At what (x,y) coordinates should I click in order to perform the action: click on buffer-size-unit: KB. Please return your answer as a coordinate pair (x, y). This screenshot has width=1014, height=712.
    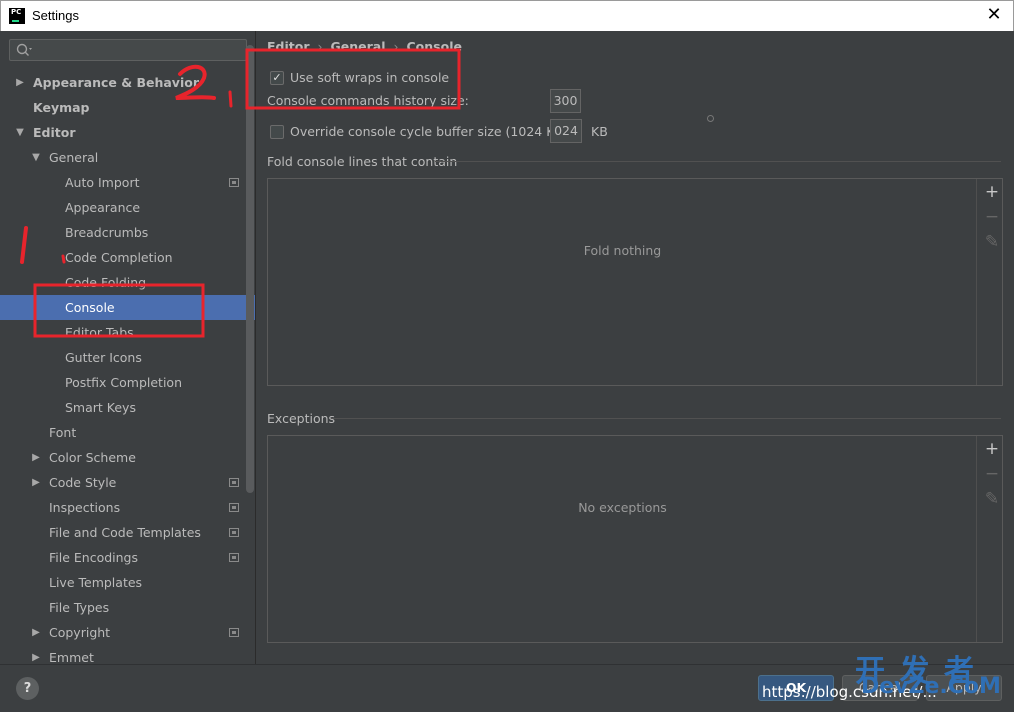
    Looking at the image, I should click on (599, 131).